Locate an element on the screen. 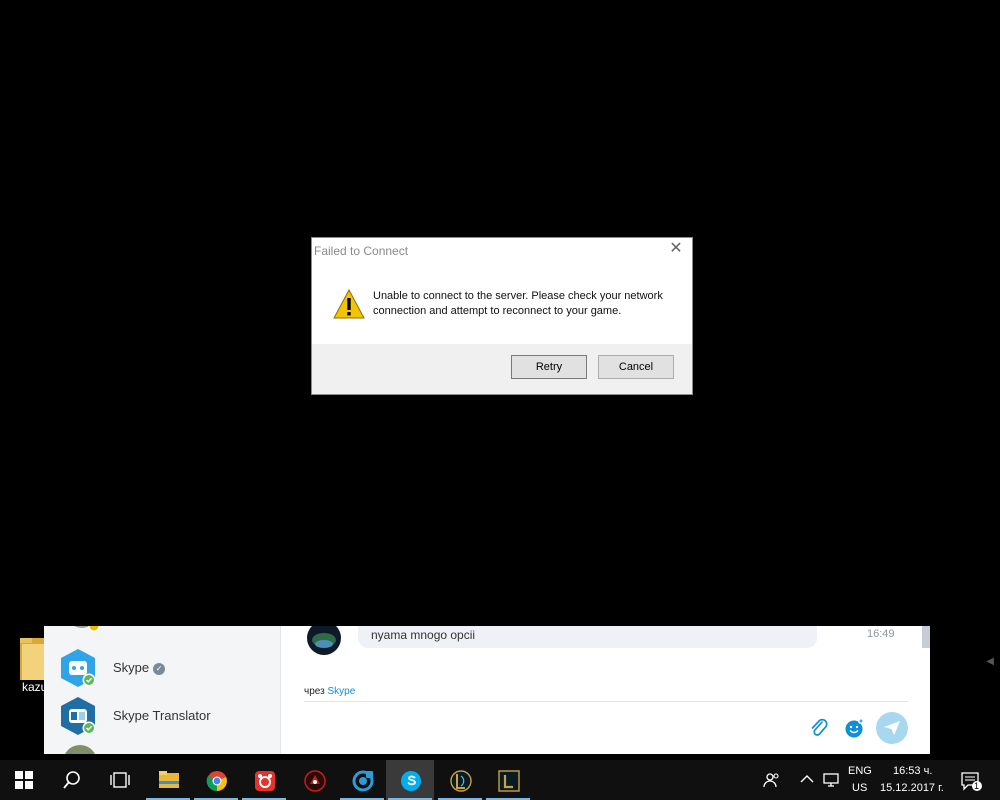  app-dark-red-icon is located at coordinates (315, 781).